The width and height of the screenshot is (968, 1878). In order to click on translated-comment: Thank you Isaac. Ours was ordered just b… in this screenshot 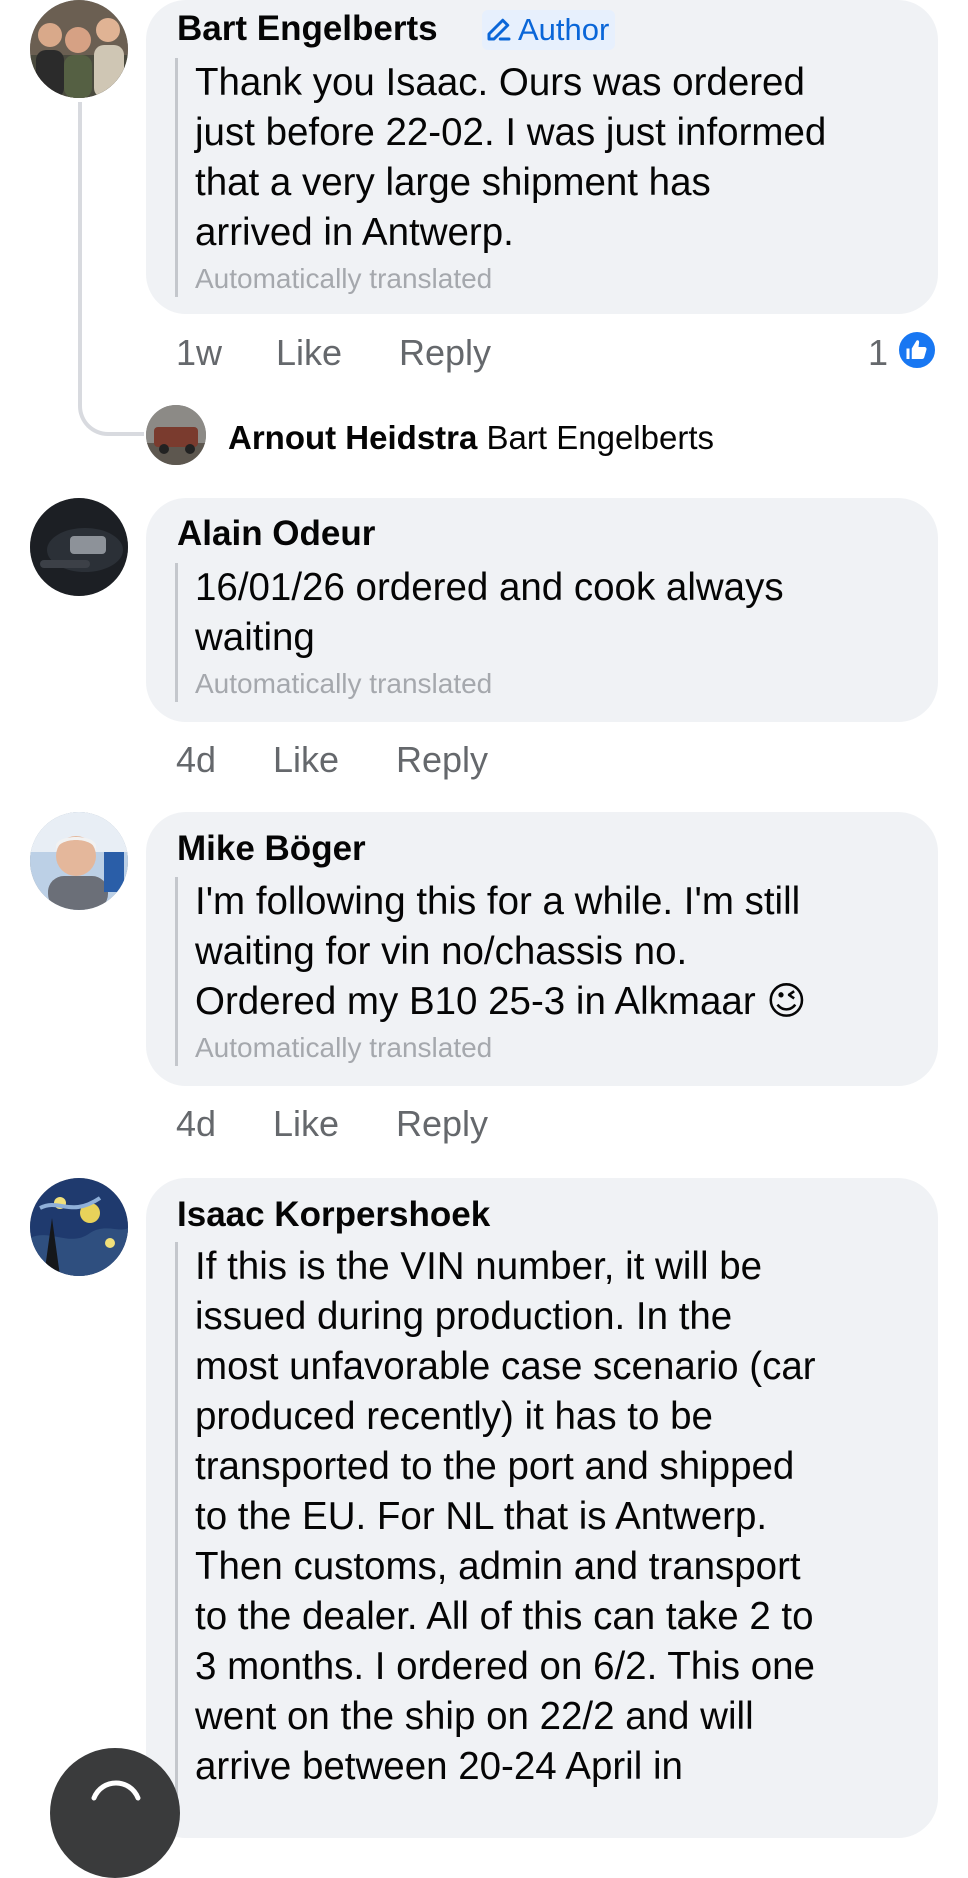, I will do `click(545, 177)`.